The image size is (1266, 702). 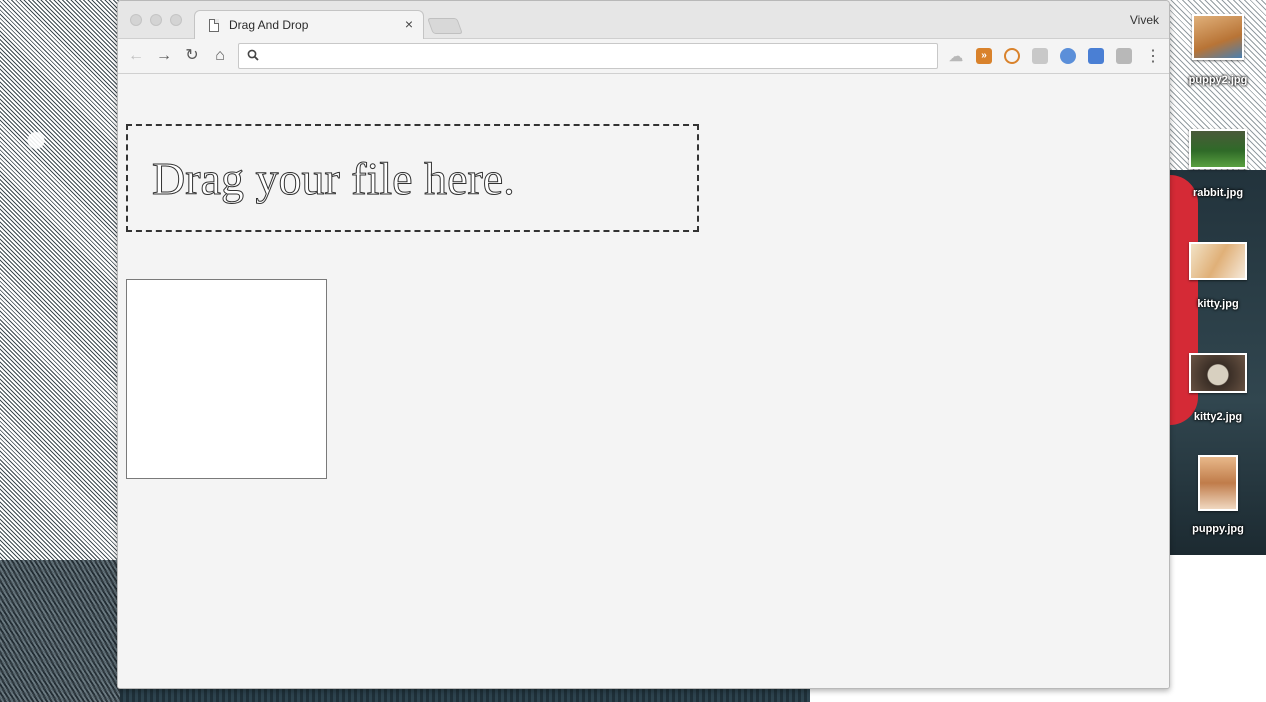 What do you see at coordinates (643, 20) in the screenshot?
I see `browser-titlebar: Drag And Drop × Vivek` at bounding box center [643, 20].